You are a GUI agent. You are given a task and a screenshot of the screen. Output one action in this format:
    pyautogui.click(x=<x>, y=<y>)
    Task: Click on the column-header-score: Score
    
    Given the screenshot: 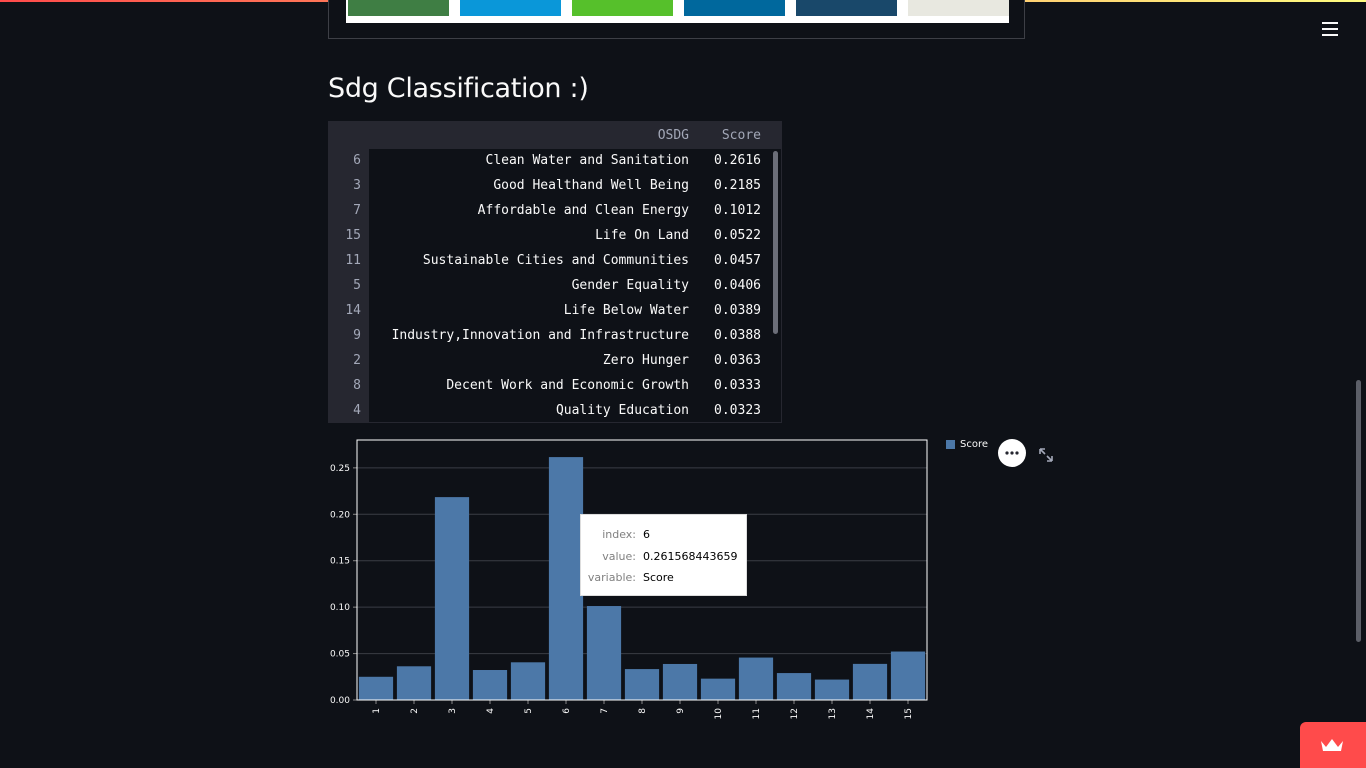 What is the action you would take?
    pyautogui.click(x=741, y=135)
    